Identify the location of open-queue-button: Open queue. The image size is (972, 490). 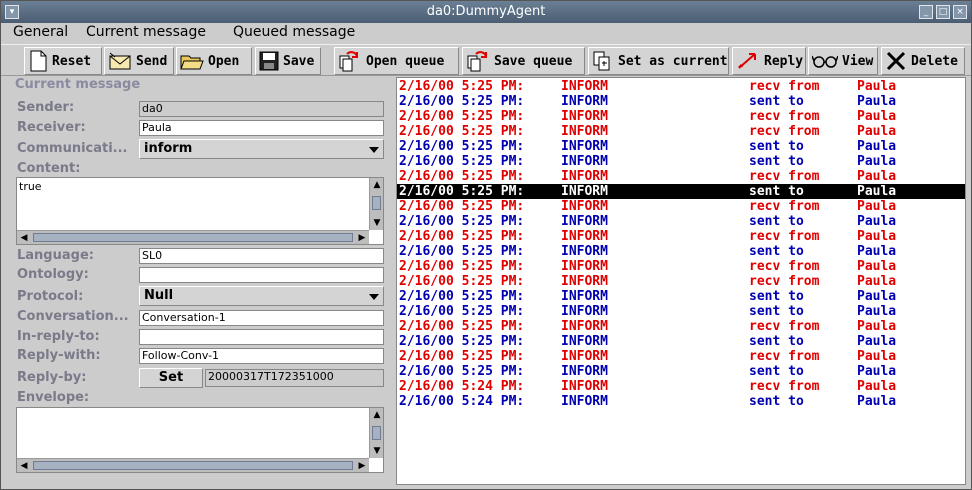
(396, 61).